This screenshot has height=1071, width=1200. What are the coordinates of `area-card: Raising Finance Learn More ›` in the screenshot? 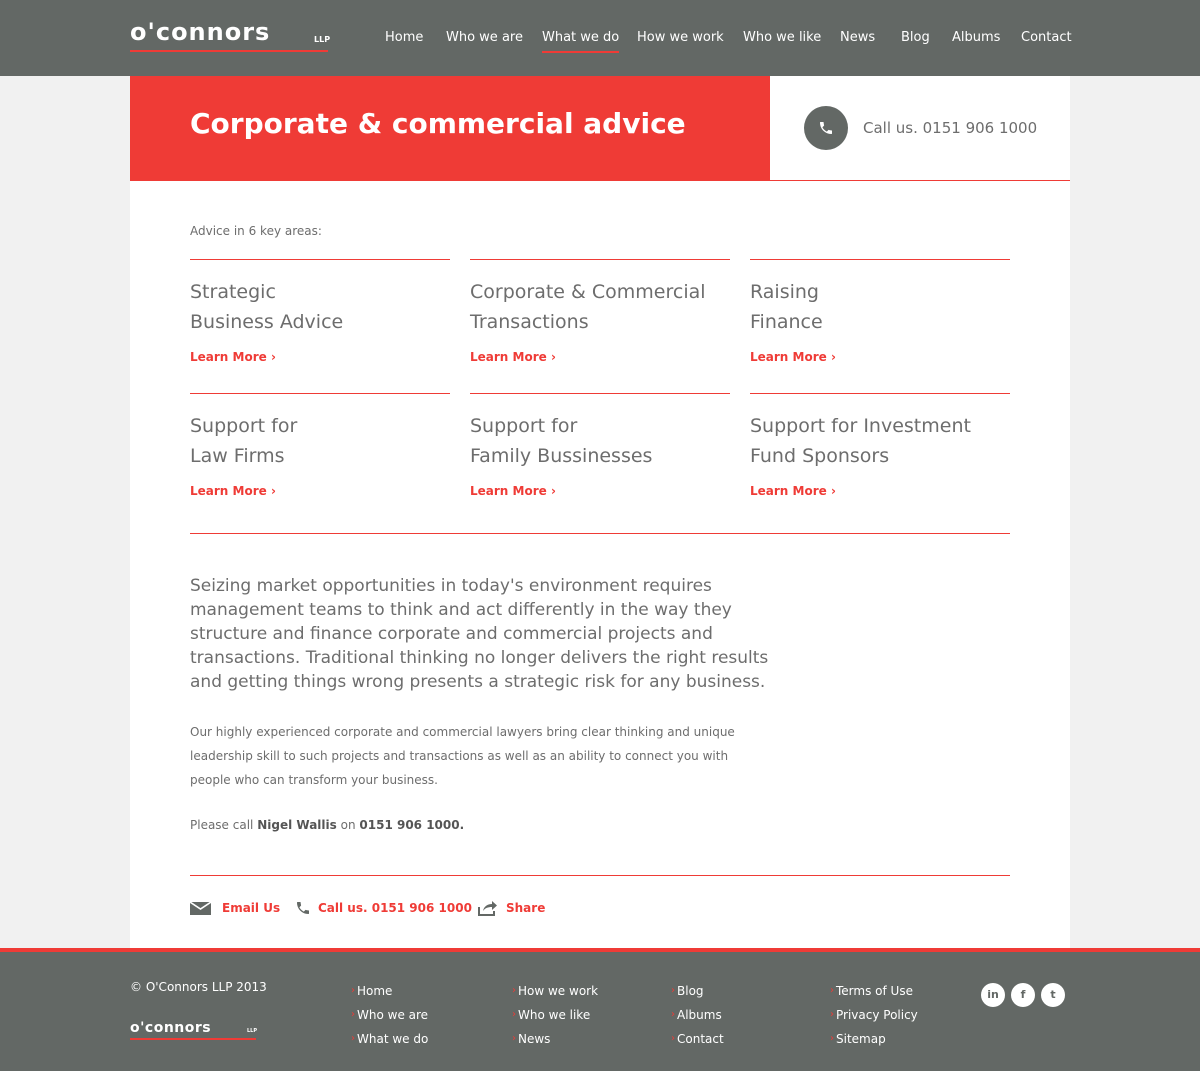 It's located at (880, 311).